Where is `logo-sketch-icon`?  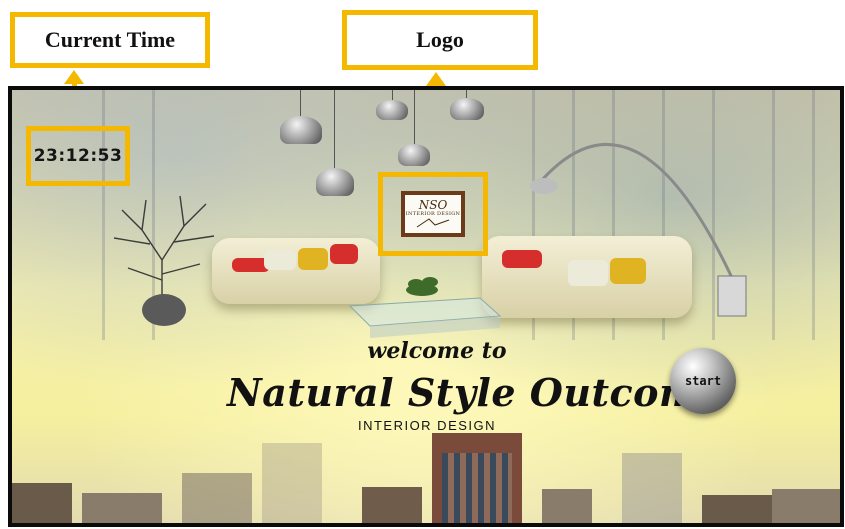
logo-sketch-icon is located at coordinates (433, 223).